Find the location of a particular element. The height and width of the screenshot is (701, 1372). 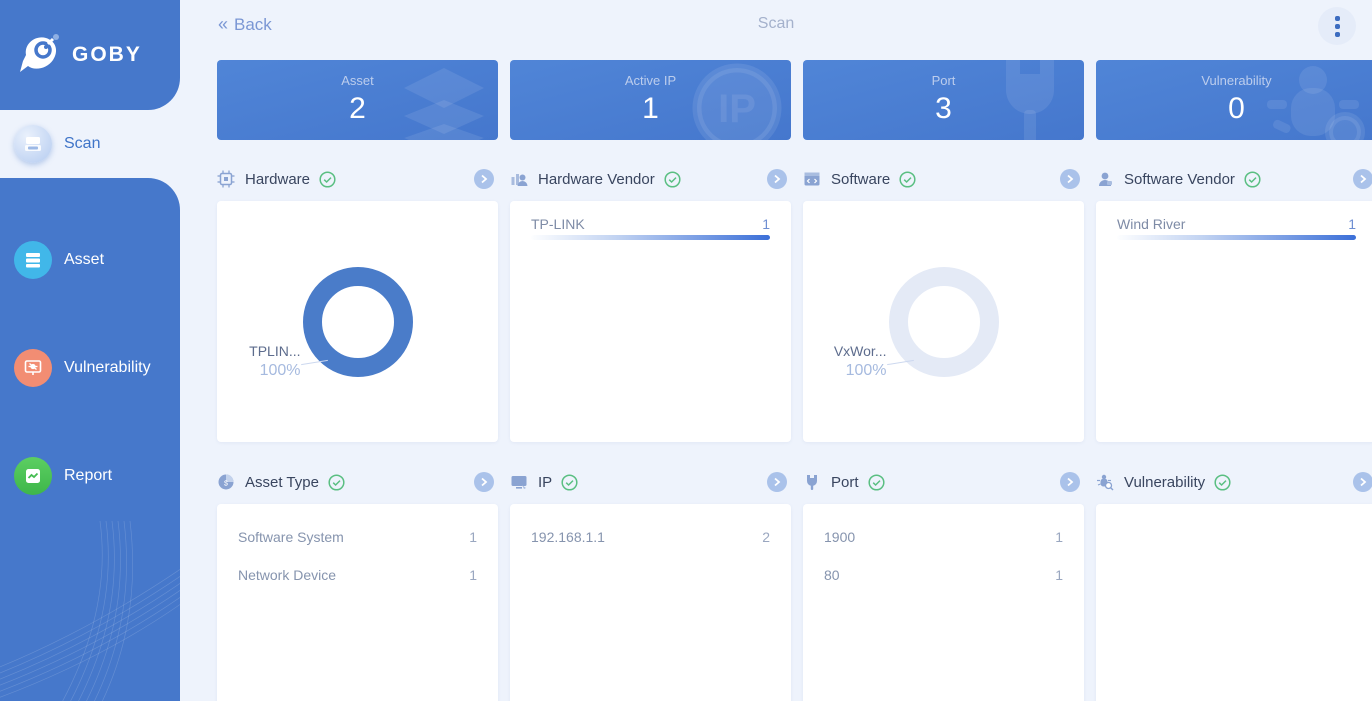

list-row: 80 1 is located at coordinates (943, 575).